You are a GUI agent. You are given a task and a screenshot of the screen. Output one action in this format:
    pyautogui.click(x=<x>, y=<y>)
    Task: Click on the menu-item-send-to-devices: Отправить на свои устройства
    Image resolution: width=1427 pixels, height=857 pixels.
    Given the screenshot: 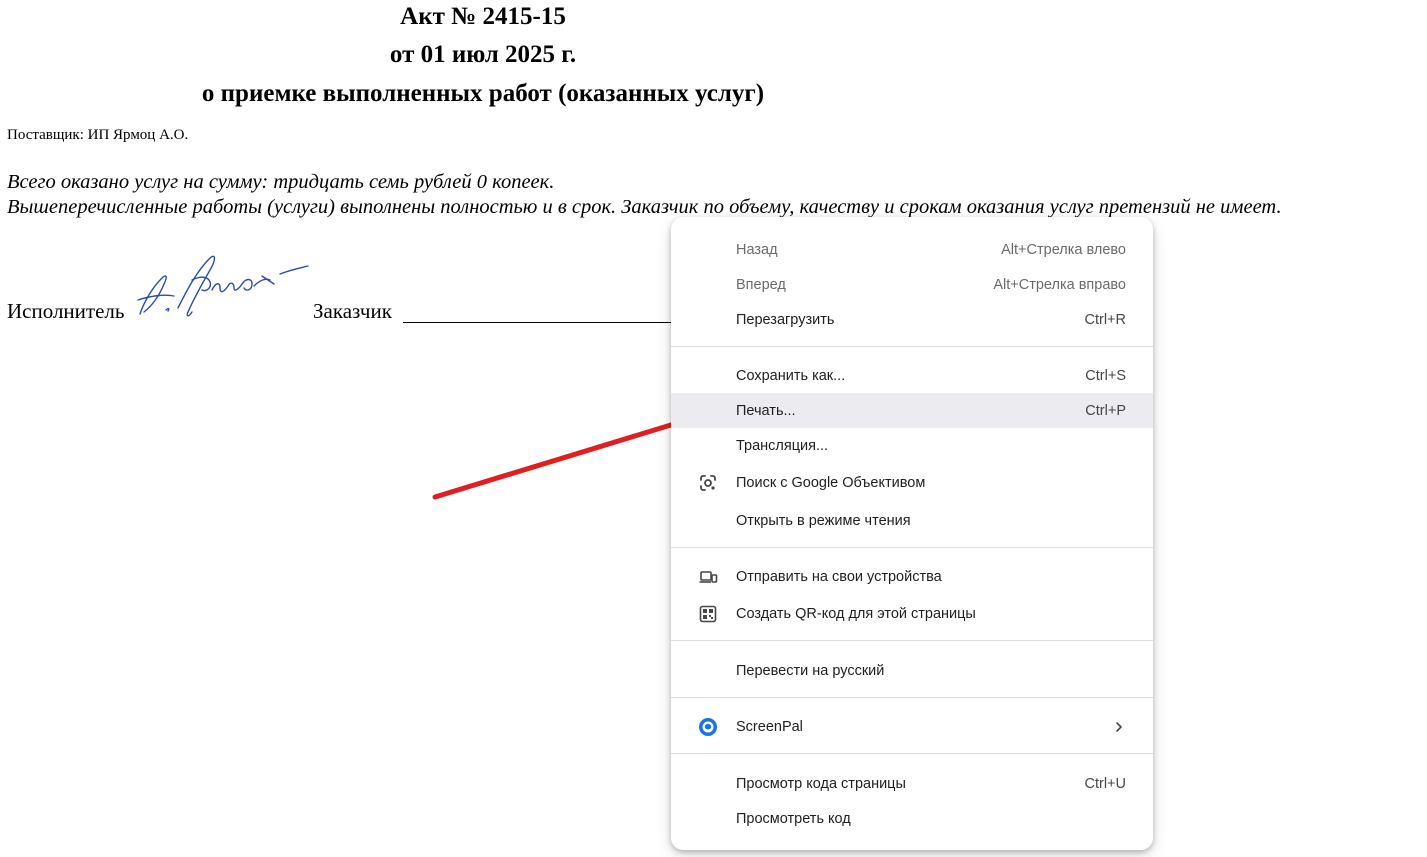 What is the action you would take?
    pyautogui.click(x=912, y=576)
    